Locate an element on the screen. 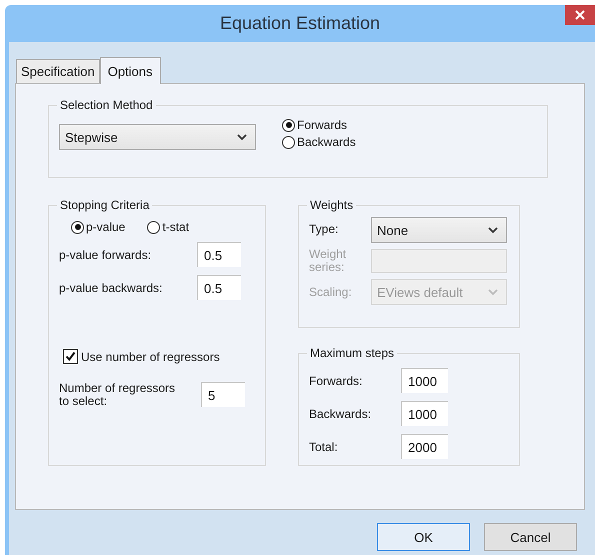 The width and height of the screenshot is (595, 555). close-button is located at coordinates (580, 15).